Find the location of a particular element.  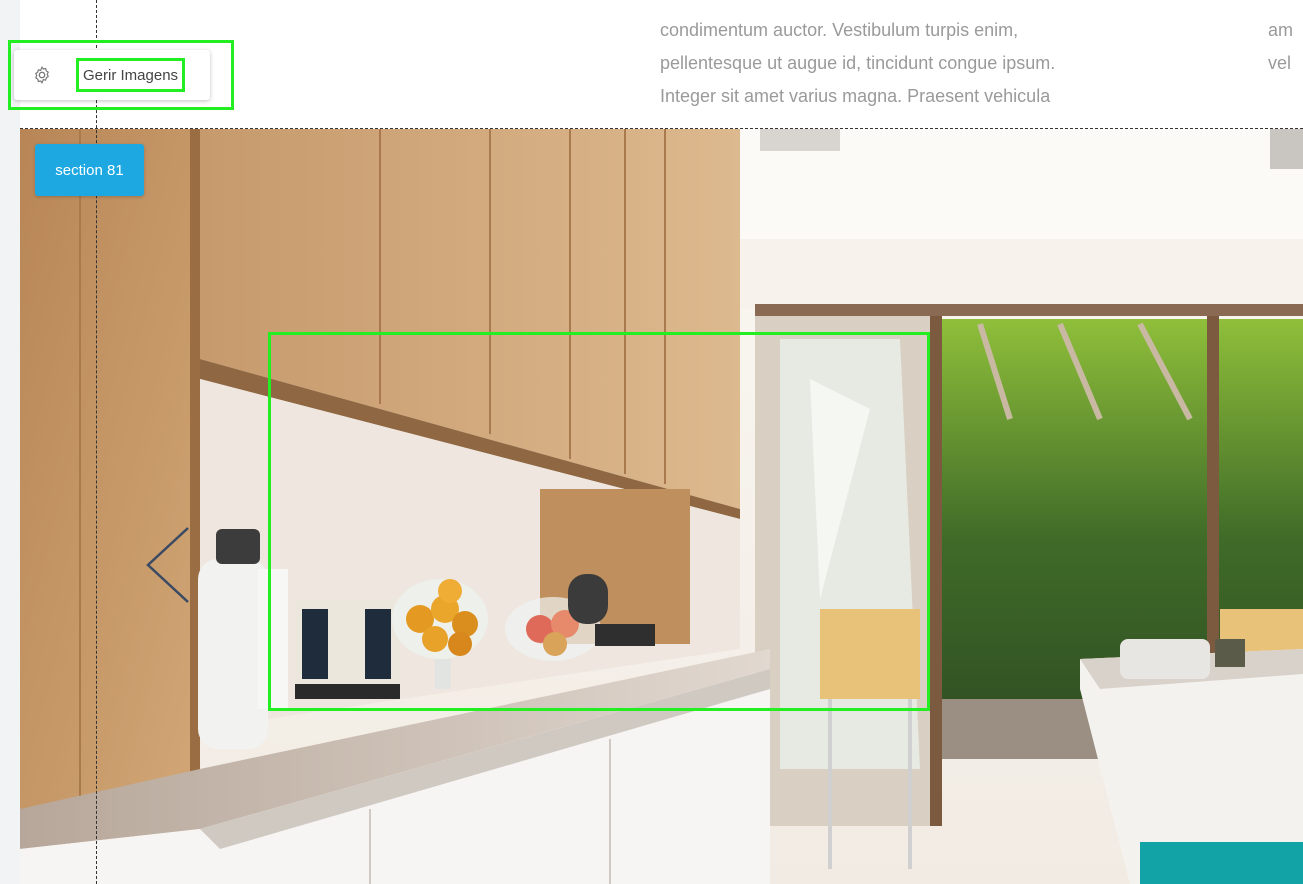

text-line: vel is located at coordinates (1280, 63).